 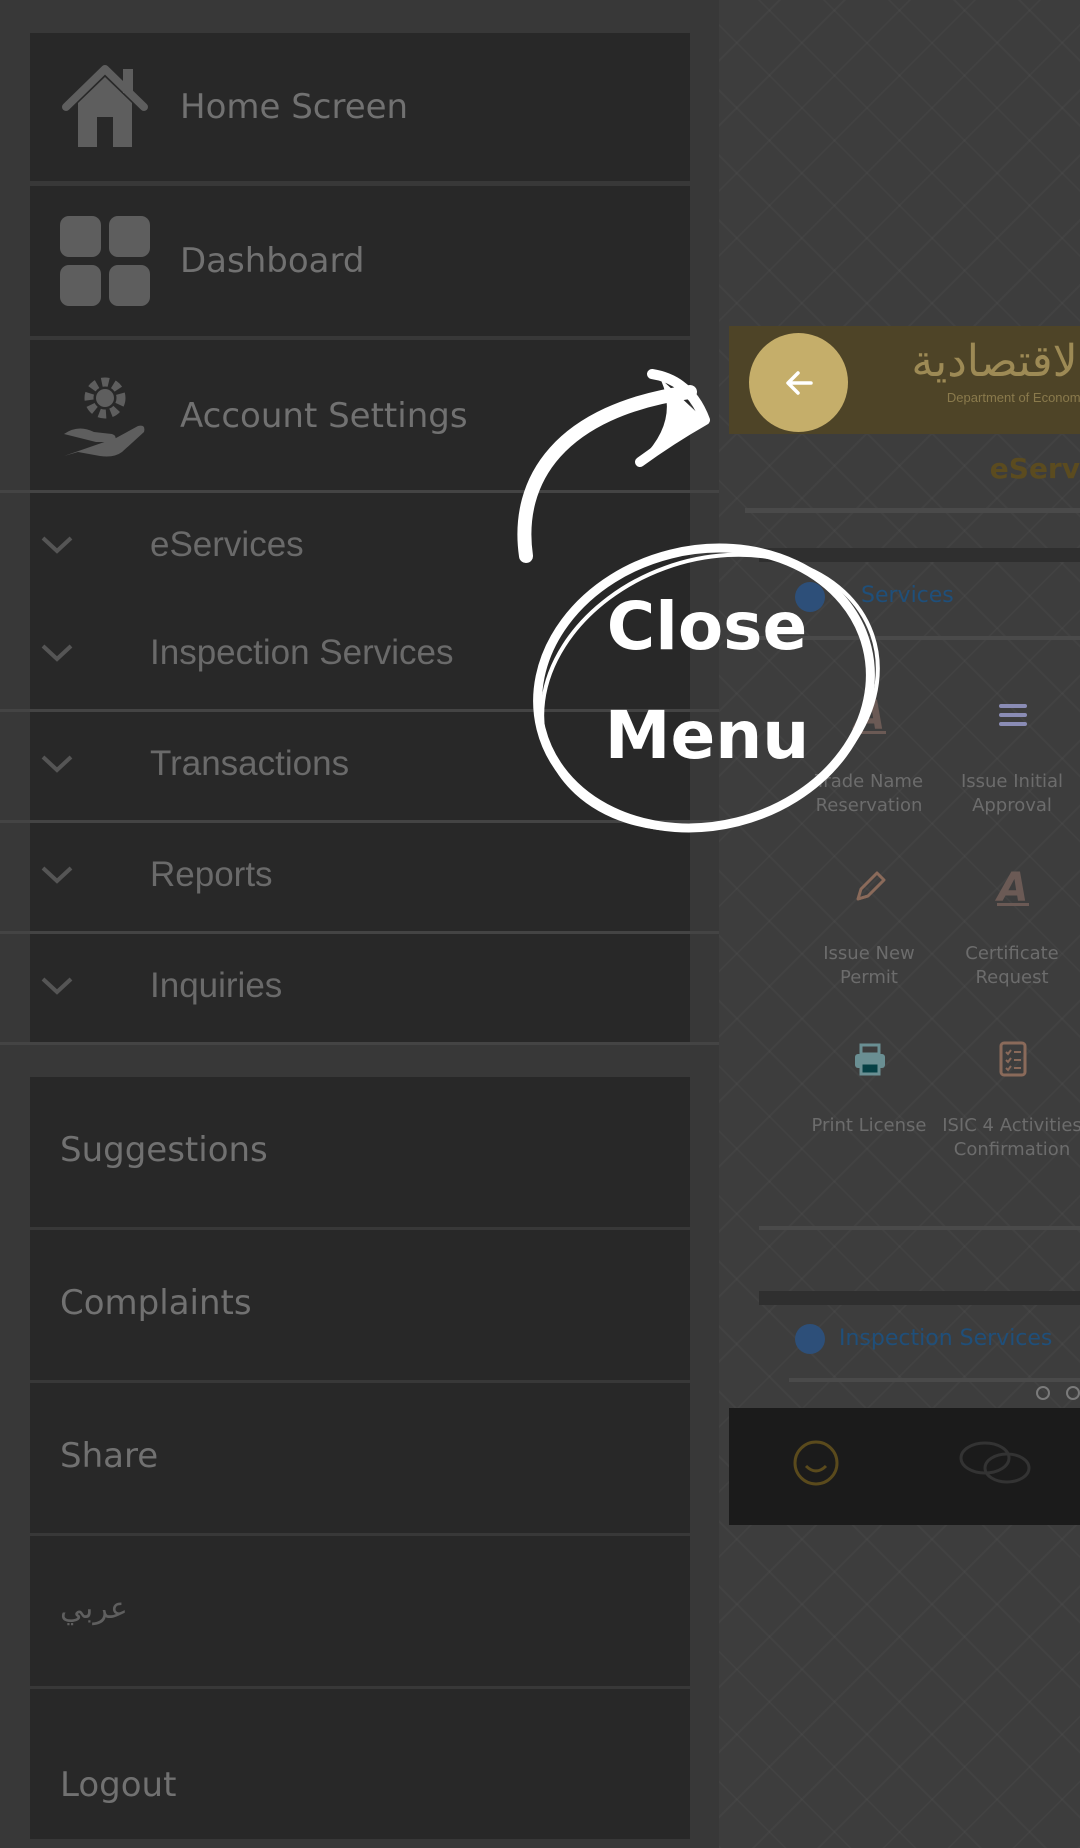 What do you see at coordinates (1034, 468) in the screenshot?
I see `page-heading: eServ` at bounding box center [1034, 468].